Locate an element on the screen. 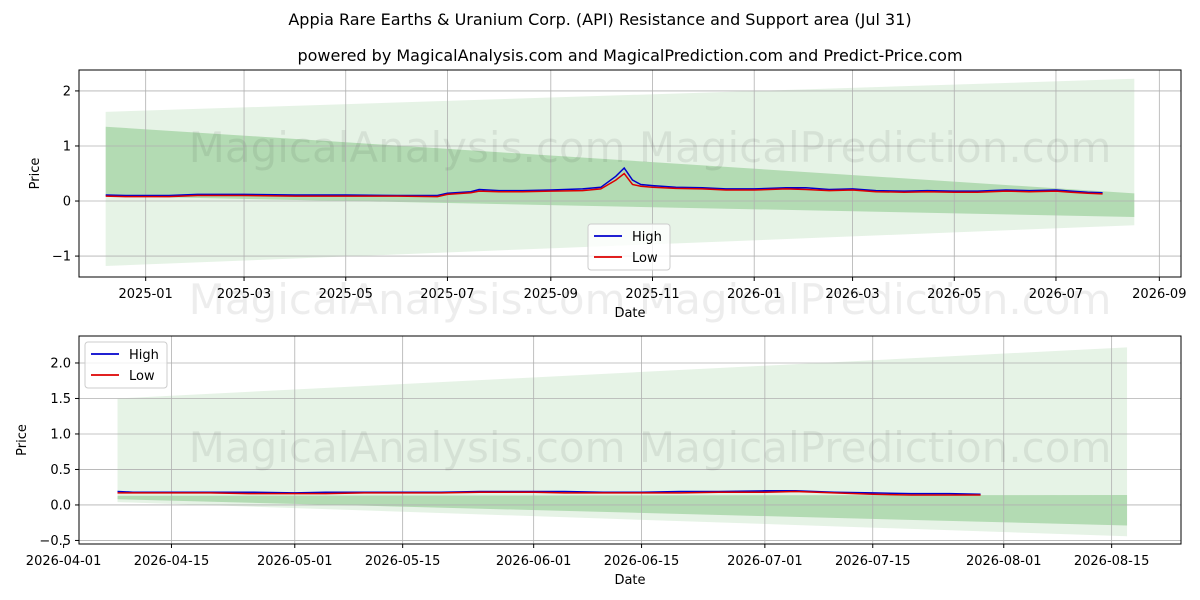 Image resolution: width=1200 pixels, height=600 pixels. y-tick-label: 0.5 is located at coordinates (60, 470).